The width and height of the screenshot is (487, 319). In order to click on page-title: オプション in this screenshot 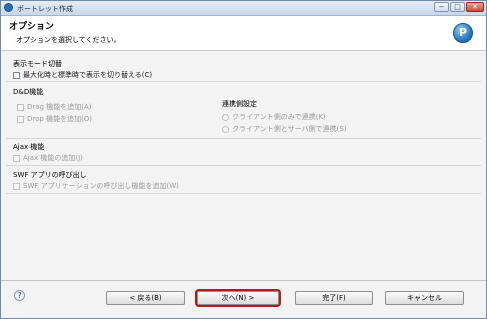, I will do `click(32, 27)`.